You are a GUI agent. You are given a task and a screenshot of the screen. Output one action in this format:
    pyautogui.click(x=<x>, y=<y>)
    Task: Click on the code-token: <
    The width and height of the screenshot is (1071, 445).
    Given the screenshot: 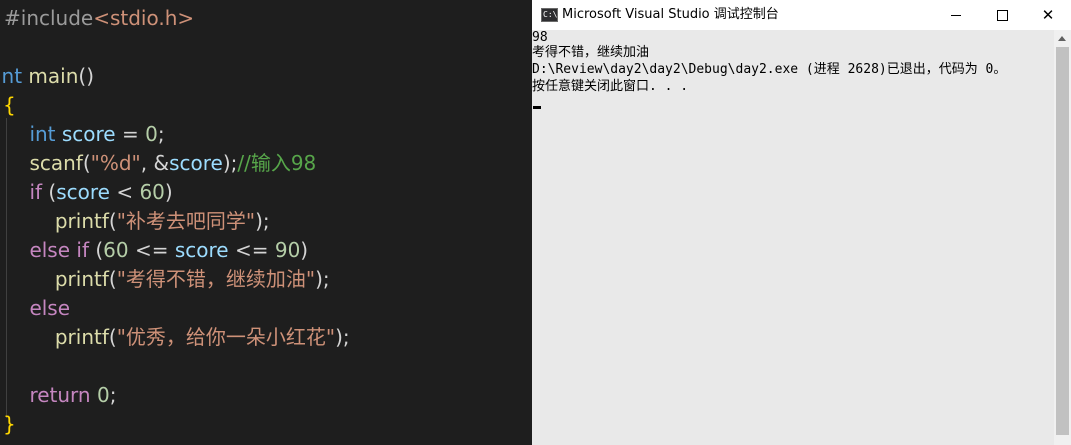 What is the action you would take?
    pyautogui.click(x=124, y=192)
    